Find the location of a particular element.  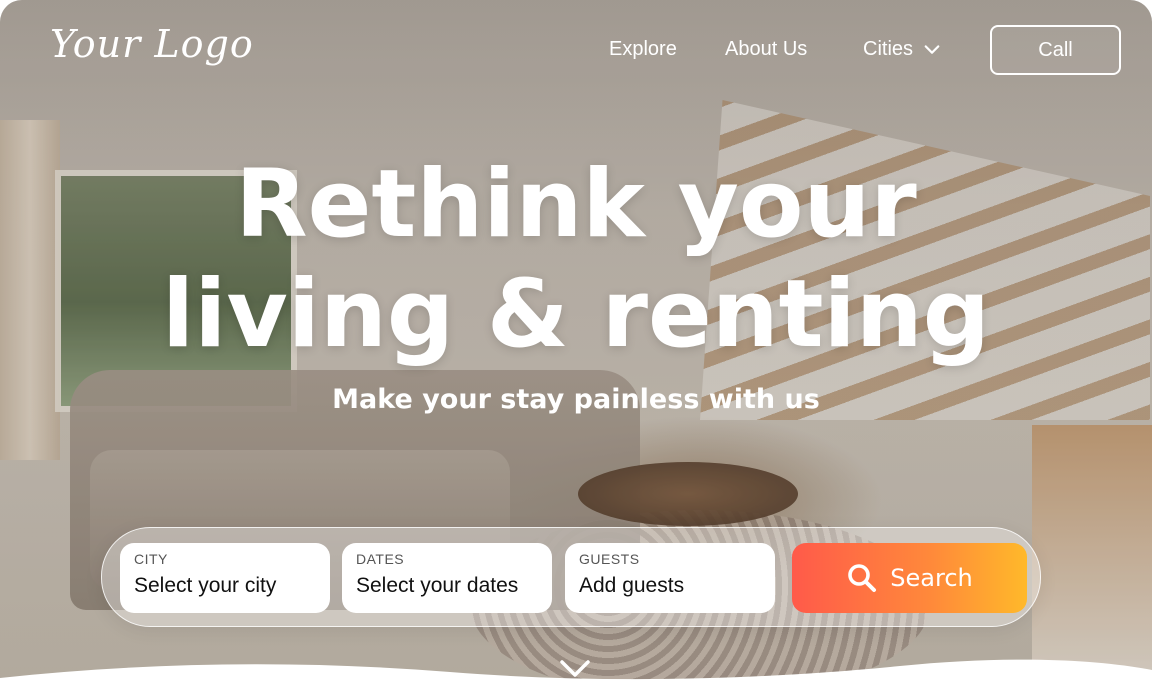

dates-value: Select your dates is located at coordinates (447, 586).